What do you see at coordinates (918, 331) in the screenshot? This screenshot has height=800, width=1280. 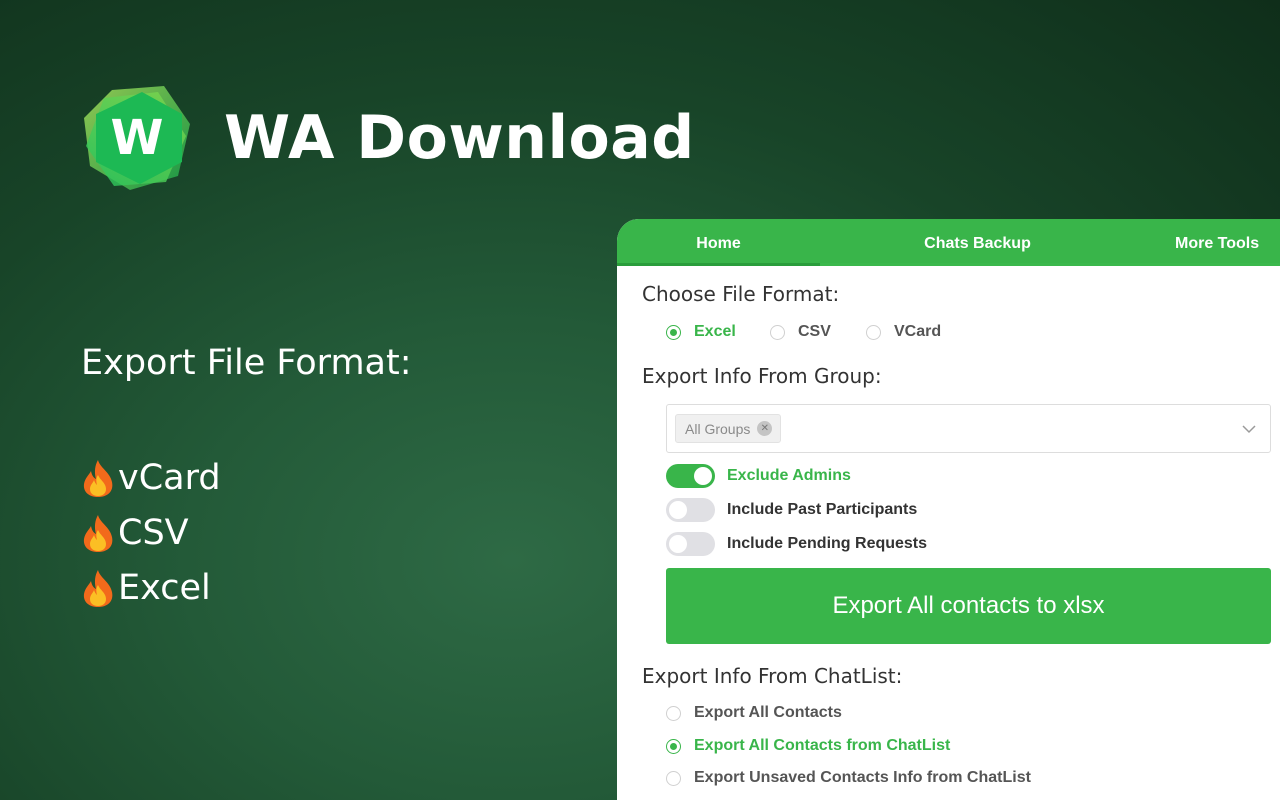 I see `format-option-label: VCard` at bounding box center [918, 331].